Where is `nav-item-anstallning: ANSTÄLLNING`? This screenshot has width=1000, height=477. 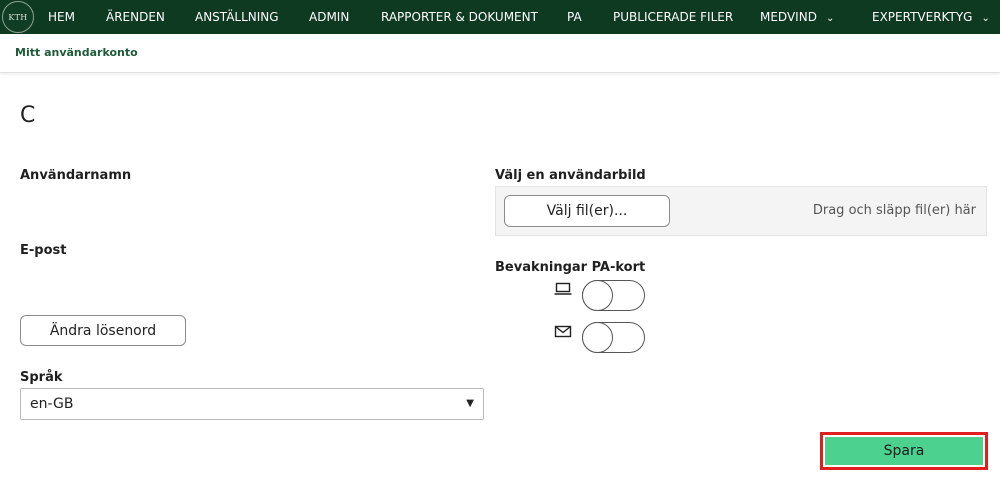 nav-item-anstallning: ANSTÄLLNING is located at coordinates (237, 17).